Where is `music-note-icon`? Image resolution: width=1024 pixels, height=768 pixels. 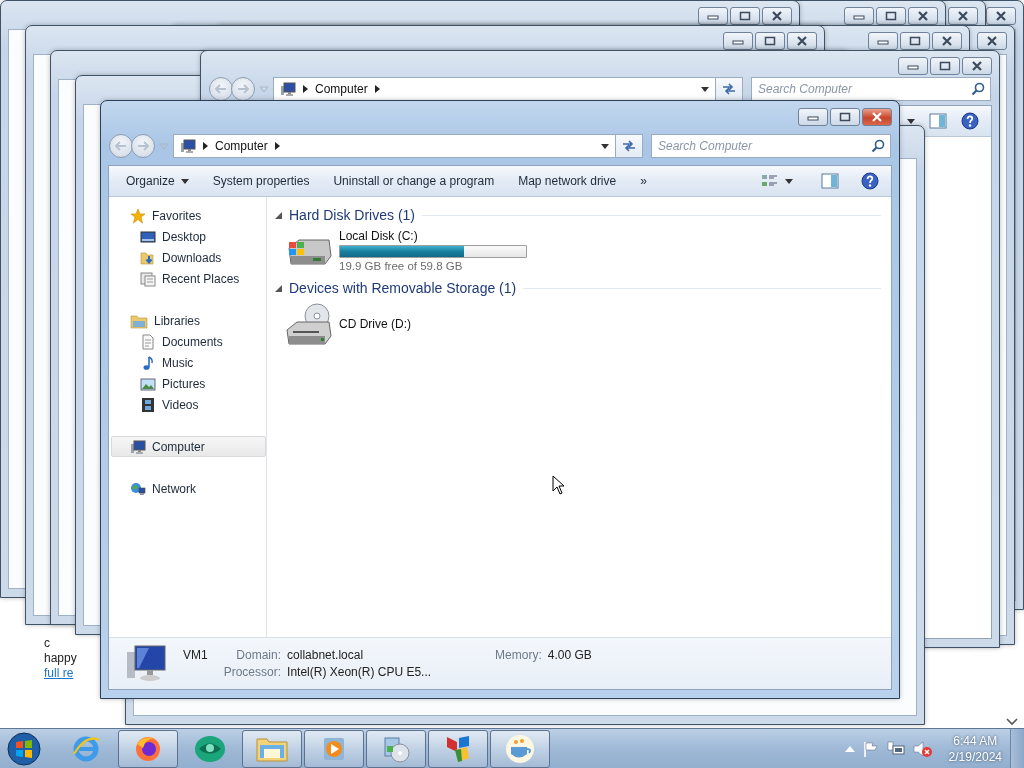
music-note-icon is located at coordinates (148, 362).